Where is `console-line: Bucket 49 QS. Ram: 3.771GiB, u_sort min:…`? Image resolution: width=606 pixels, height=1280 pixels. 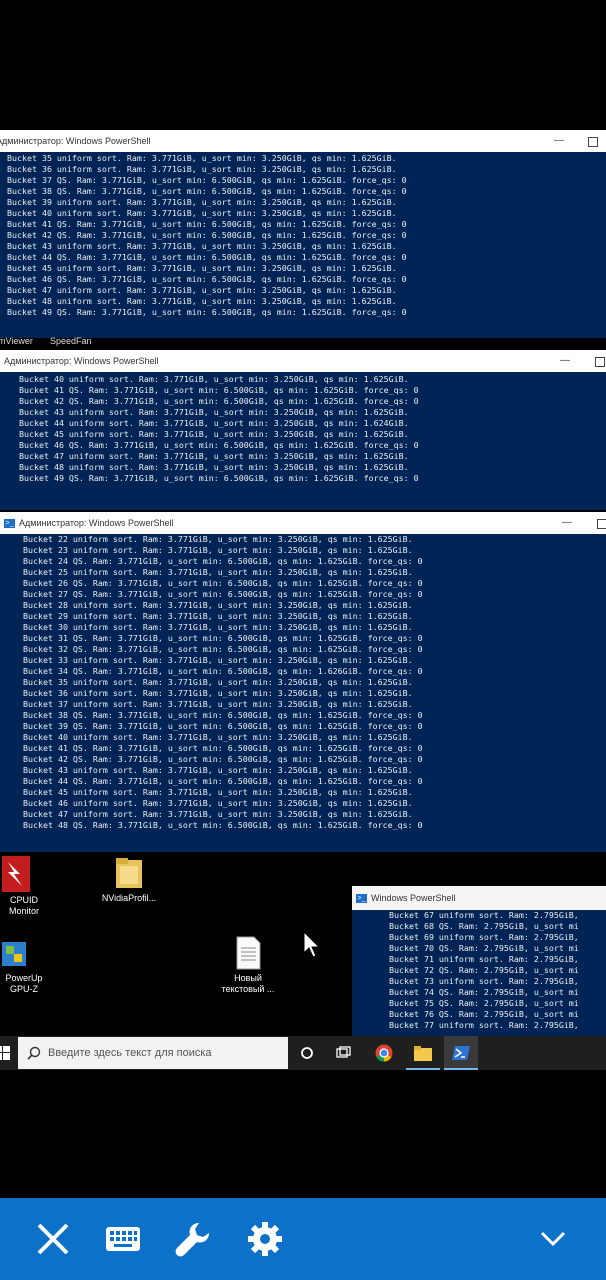
console-line: Bucket 49 QS. Ram: 3.771GiB, u_sort min:… is located at coordinates (211, 478).